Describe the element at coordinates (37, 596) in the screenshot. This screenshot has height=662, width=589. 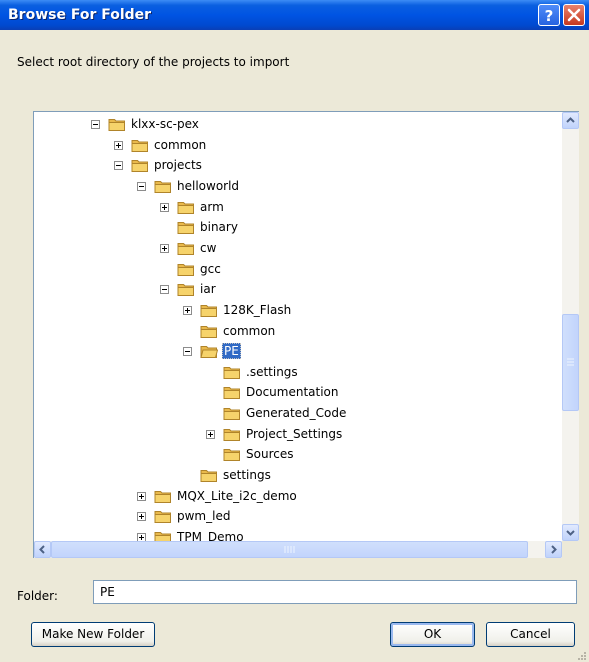
I see `folder-label: Folder:` at that location.